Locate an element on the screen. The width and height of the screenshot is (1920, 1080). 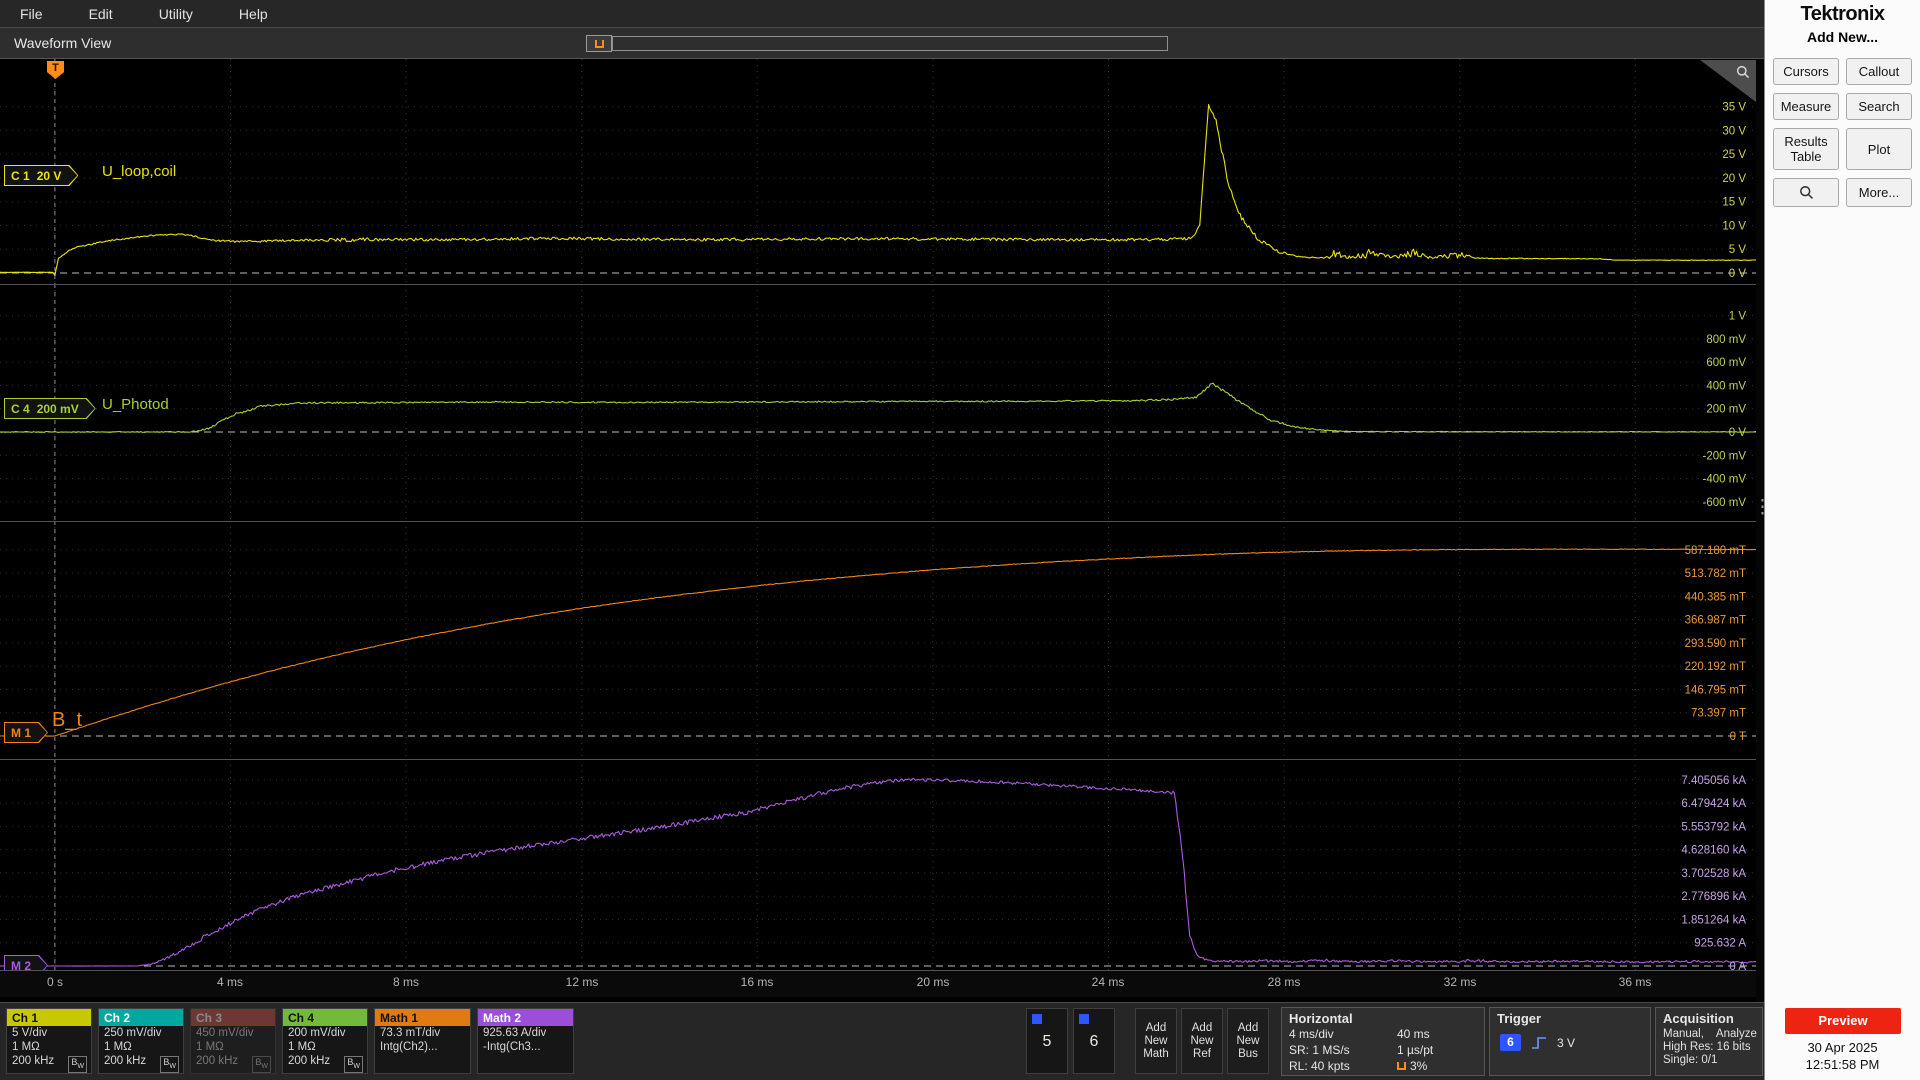
new-label: New is located at coordinates (1248, 1040).